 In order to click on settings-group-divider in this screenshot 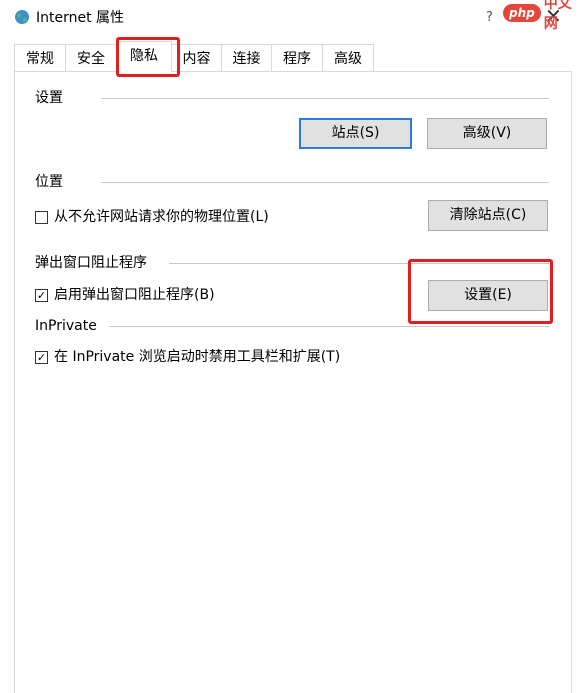, I will do `click(325, 98)`.